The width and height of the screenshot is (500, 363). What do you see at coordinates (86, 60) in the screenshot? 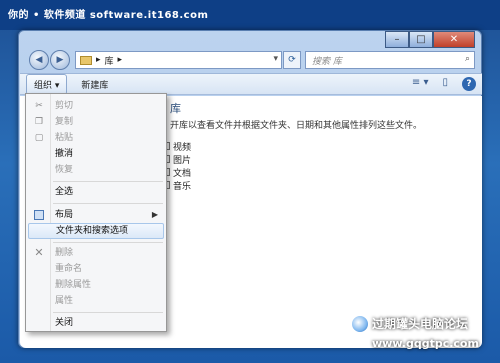
I see `folder-icon` at bounding box center [86, 60].